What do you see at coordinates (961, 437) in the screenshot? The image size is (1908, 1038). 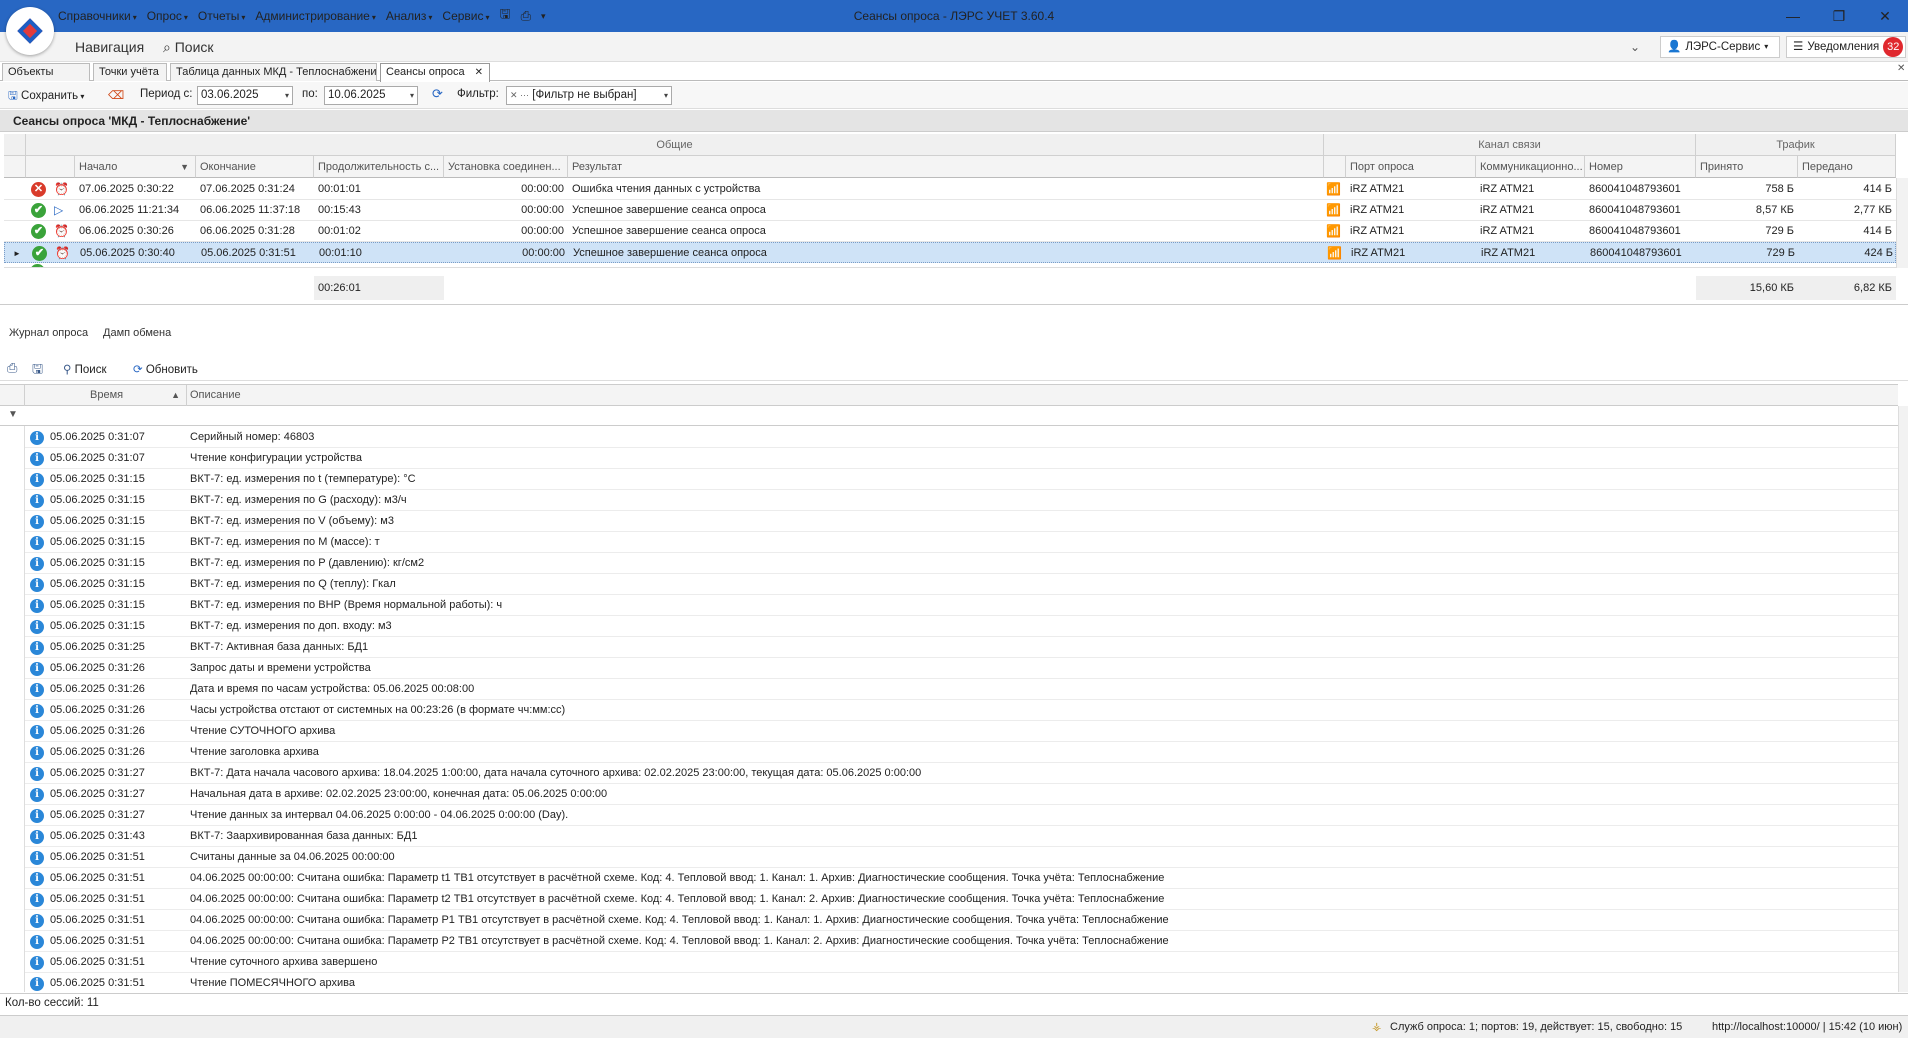 I see `log-row: i 05.06.2025 0:31:07 Серийный номер: 46803` at bounding box center [961, 437].